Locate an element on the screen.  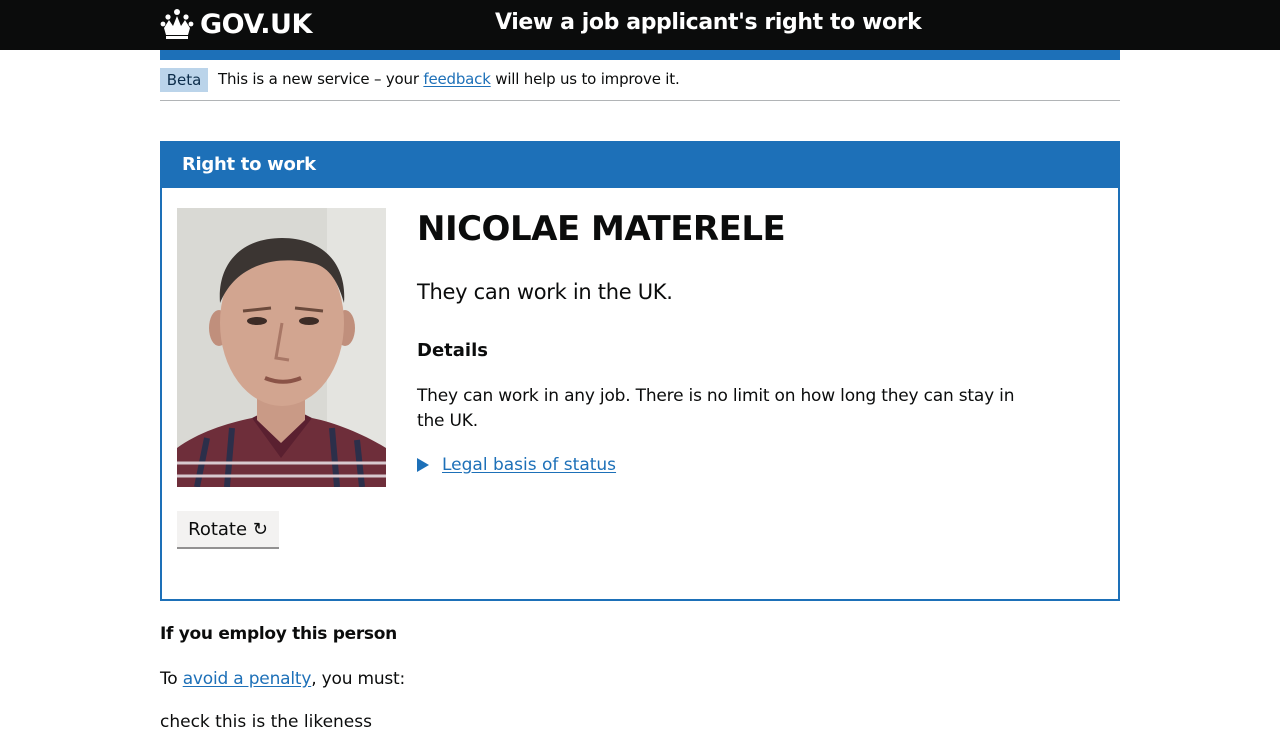
applicant-name: NICOLAE MATERELE is located at coordinates (601, 229).